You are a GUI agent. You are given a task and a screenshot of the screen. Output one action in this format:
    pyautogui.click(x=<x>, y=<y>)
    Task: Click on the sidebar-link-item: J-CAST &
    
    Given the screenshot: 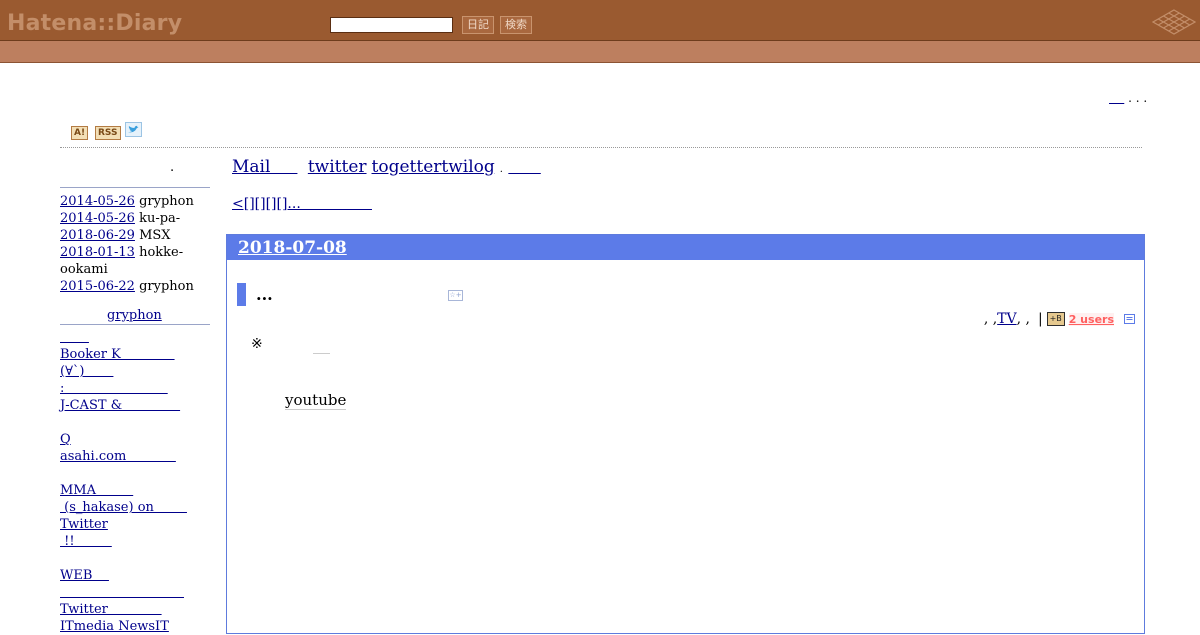 What is the action you would take?
    pyautogui.click(x=120, y=405)
    